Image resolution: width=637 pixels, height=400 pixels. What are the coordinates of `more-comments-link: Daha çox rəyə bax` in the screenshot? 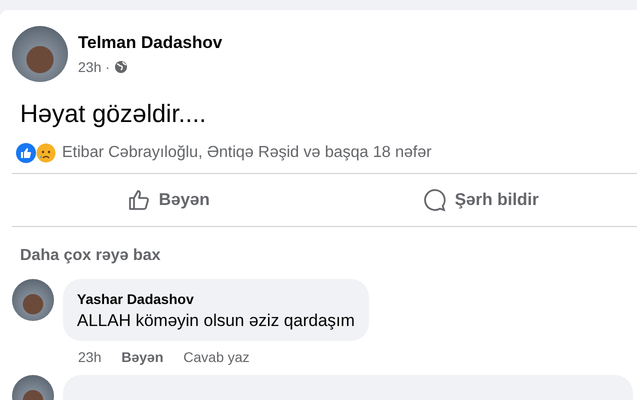 It's located at (328, 256).